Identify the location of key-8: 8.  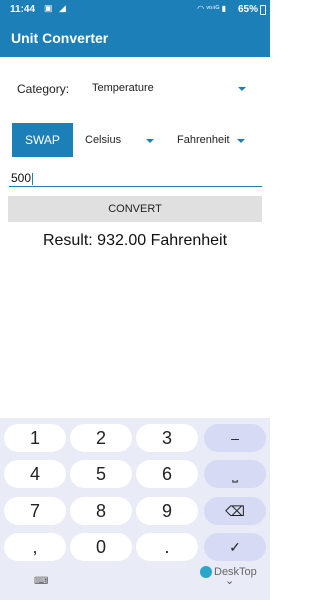
(101, 511).